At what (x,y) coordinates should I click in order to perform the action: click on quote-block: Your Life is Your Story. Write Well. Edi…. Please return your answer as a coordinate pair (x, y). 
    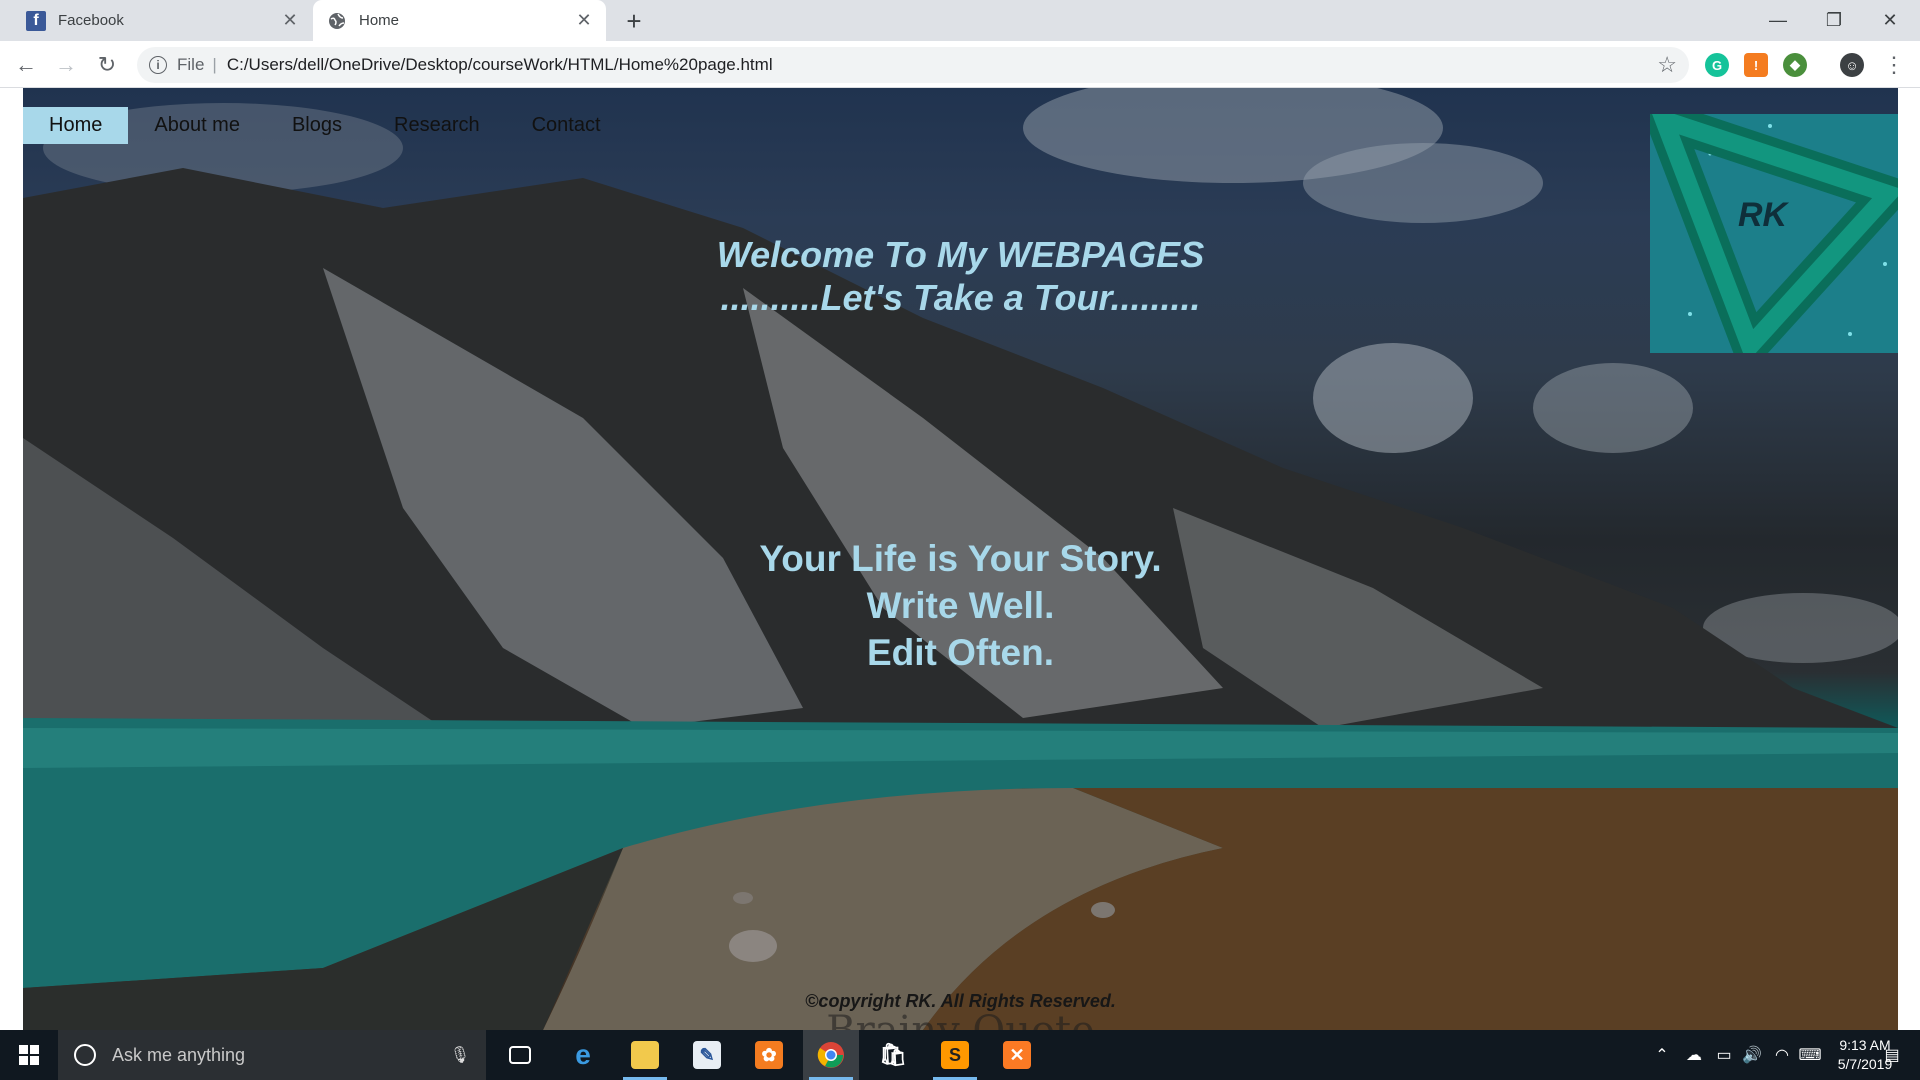
    Looking at the image, I should click on (960, 605).